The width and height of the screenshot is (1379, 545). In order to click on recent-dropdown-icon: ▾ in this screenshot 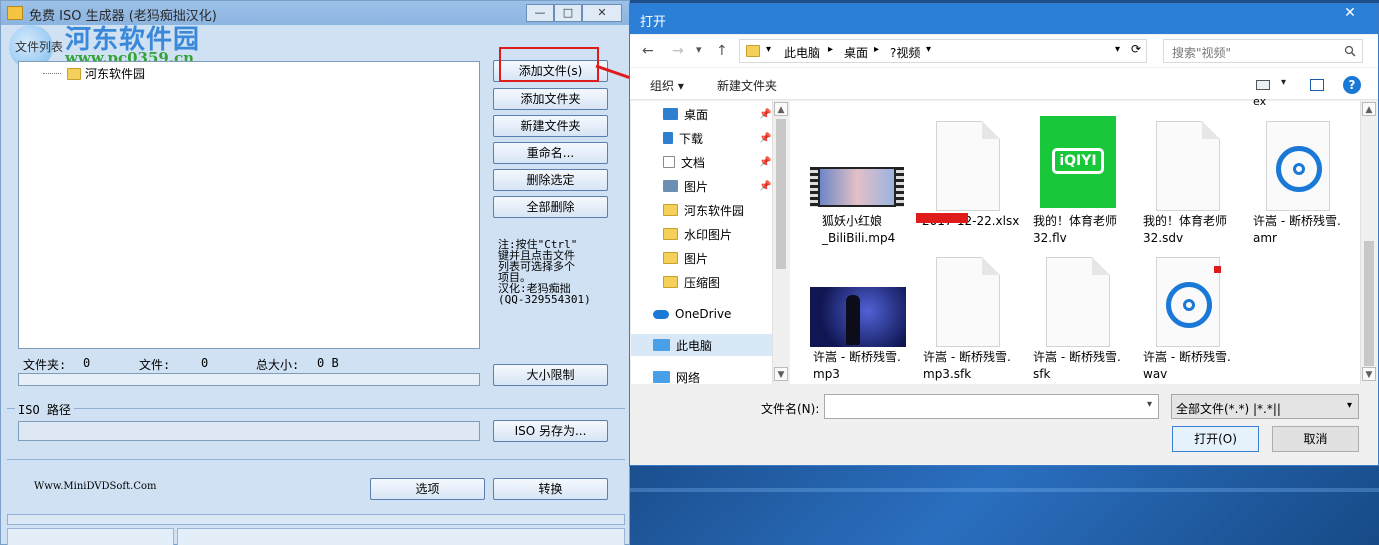, I will do `click(699, 49)`.